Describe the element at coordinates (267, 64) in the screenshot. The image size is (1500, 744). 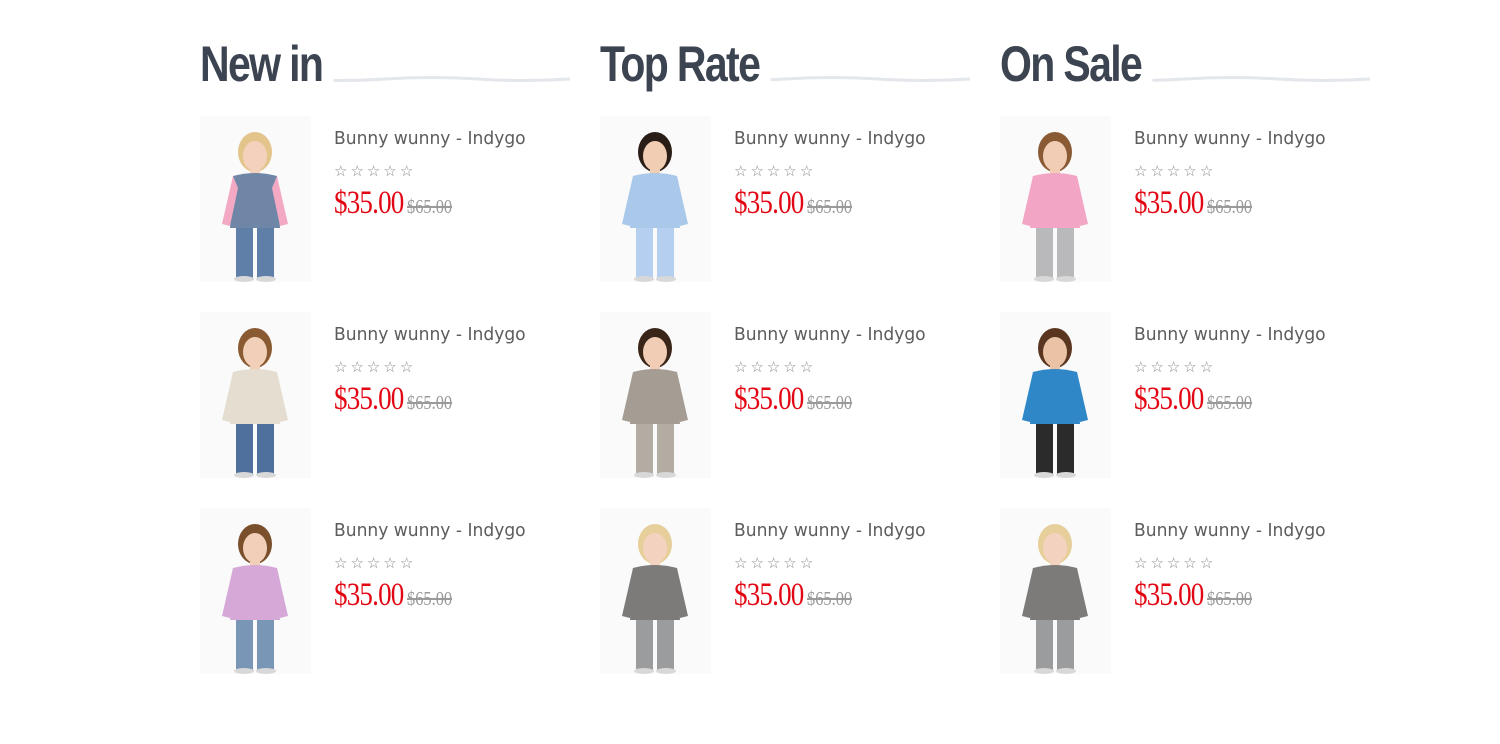
I see `section-title: New in` at that location.